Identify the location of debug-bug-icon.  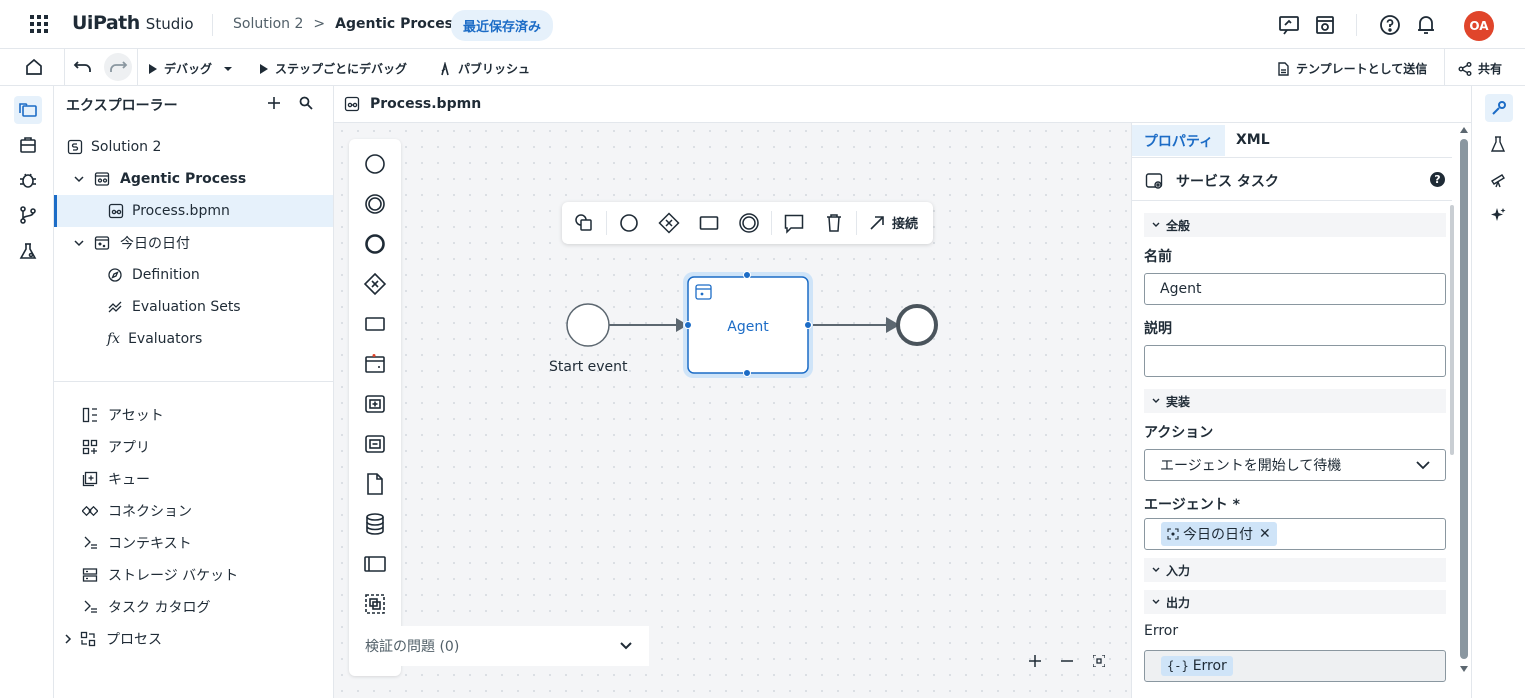
(28, 180).